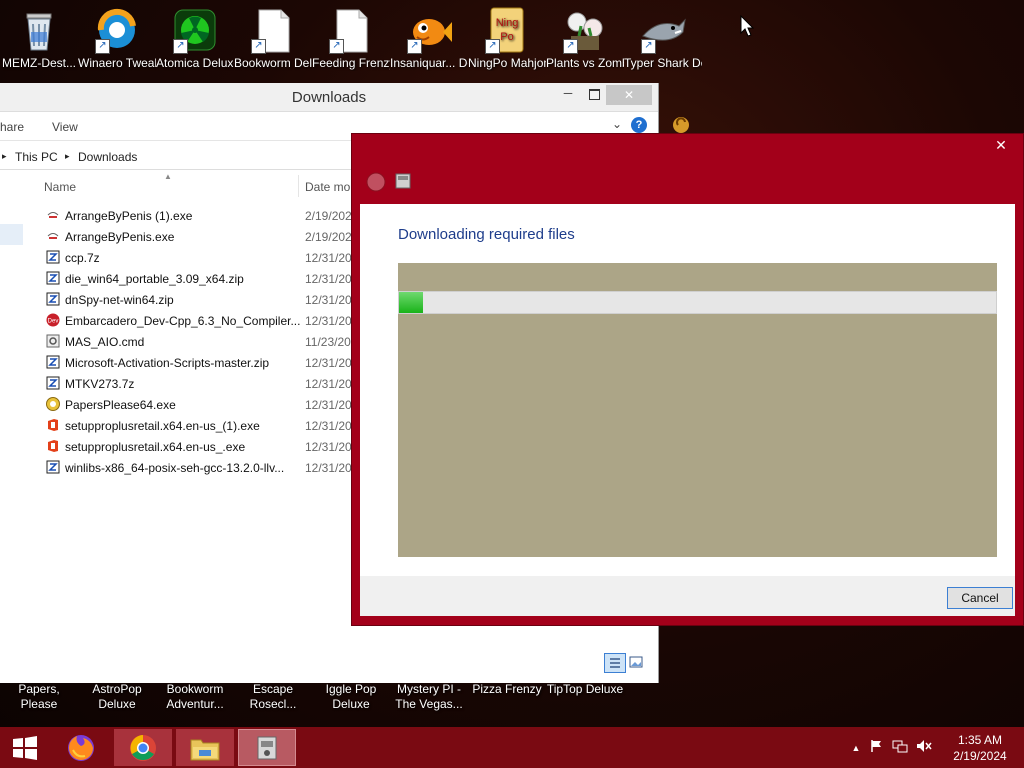  Describe the element at coordinates (107, 157) in the screenshot. I see `breadcrumb-downloads: Downloads` at that location.